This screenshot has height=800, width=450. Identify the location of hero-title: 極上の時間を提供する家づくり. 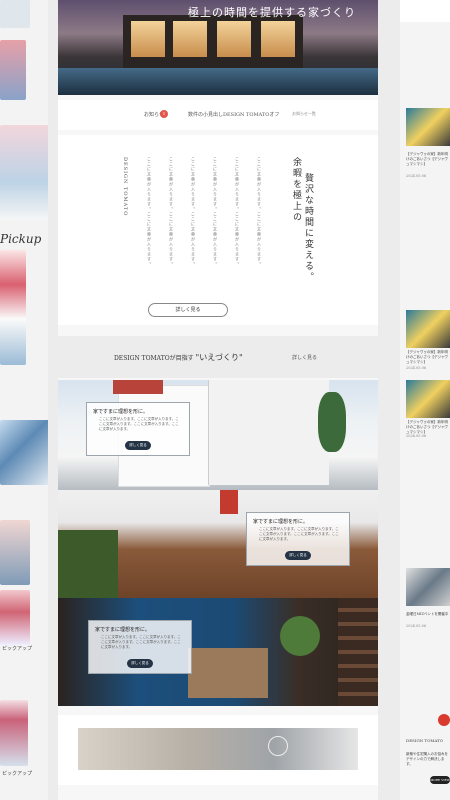
(272, 12).